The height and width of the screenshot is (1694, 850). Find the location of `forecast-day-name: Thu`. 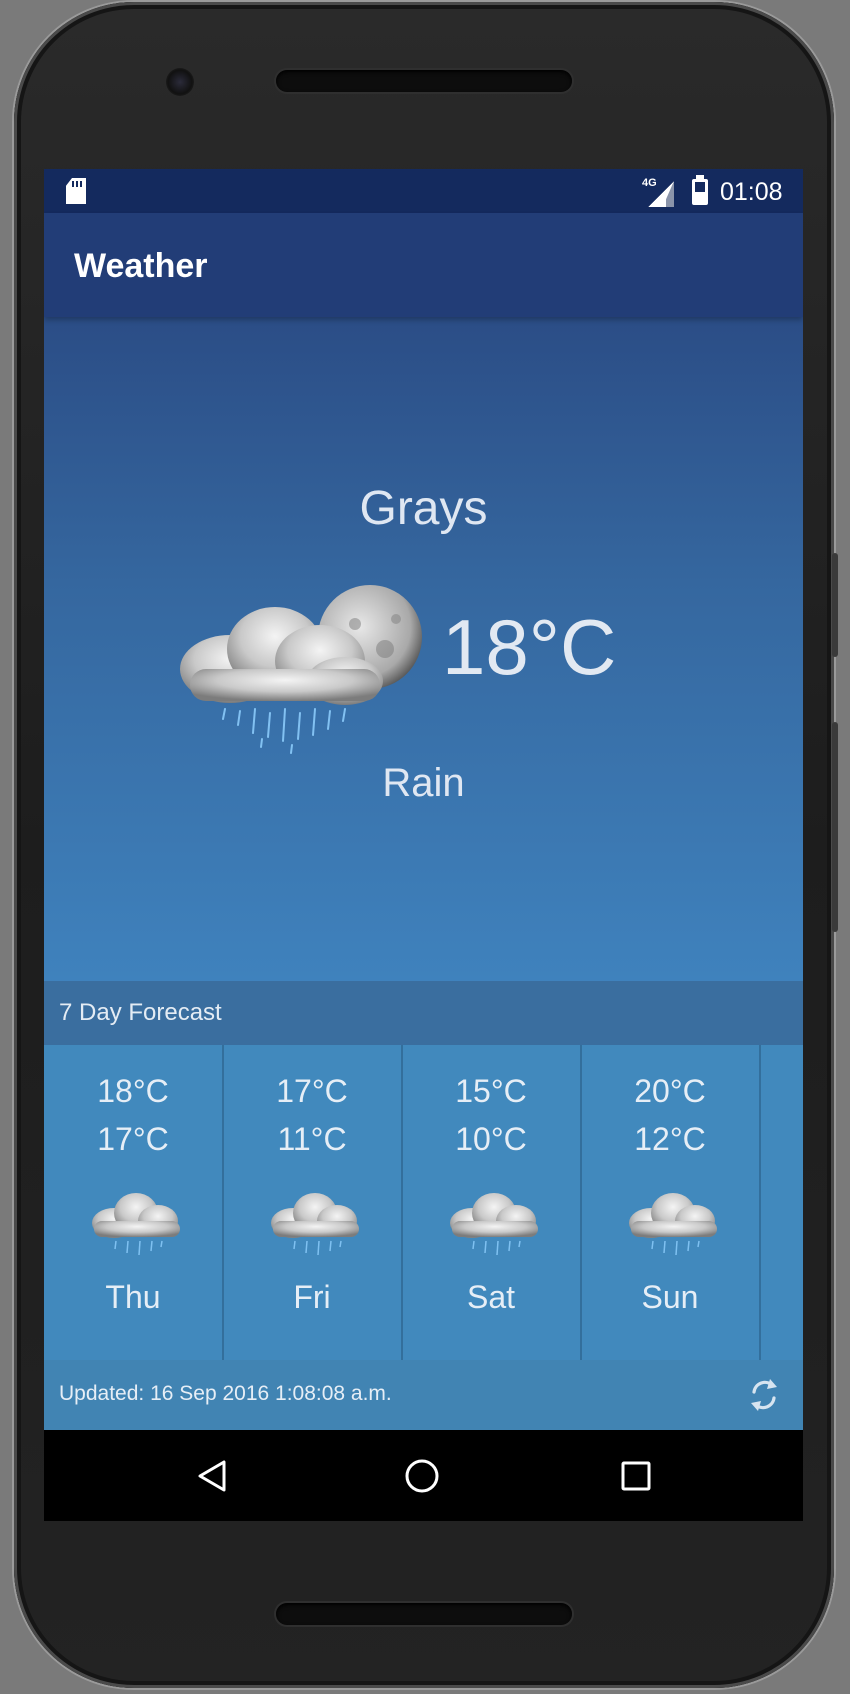

forecast-day-name: Thu is located at coordinates (133, 1297).